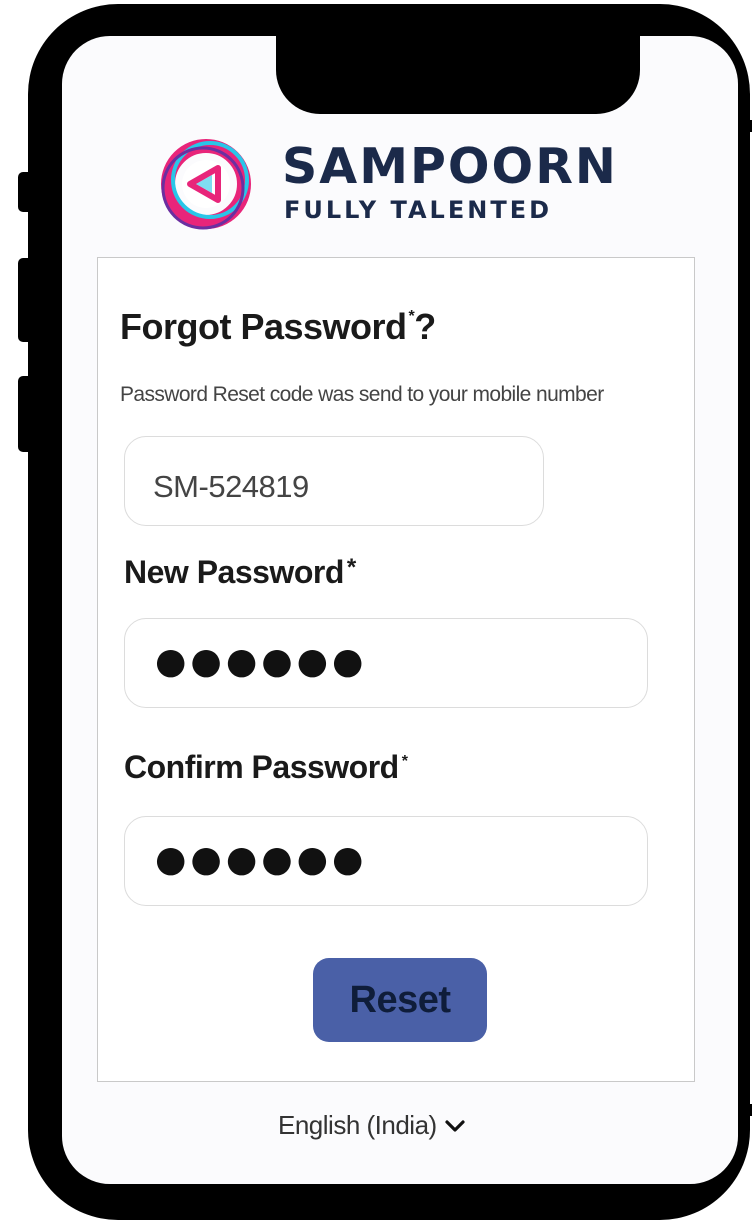 Image resolution: width=754 pixels, height=1227 pixels. I want to click on confirm-password-input: ●●●●●●, so click(386, 861).